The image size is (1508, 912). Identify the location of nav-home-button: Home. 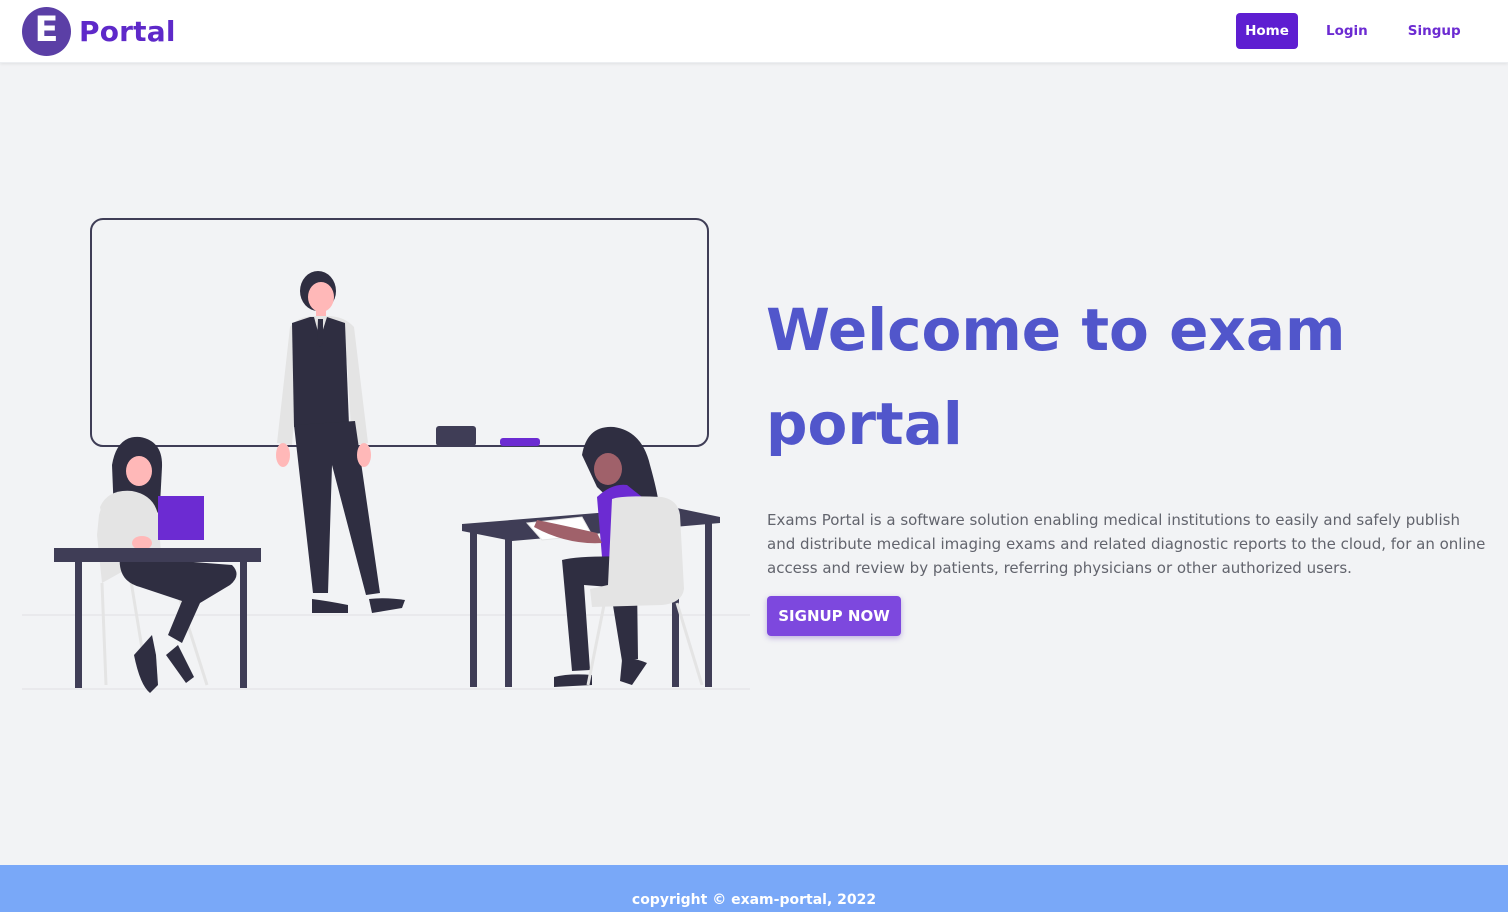
(1267, 31).